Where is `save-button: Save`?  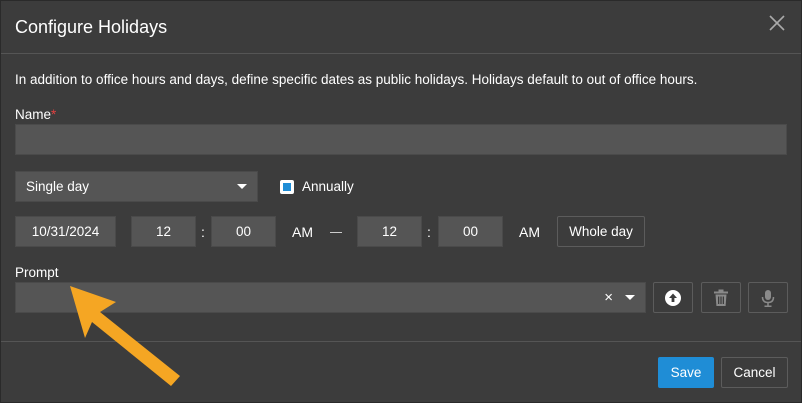 save-button: Save is located at coordinates (686, 372).